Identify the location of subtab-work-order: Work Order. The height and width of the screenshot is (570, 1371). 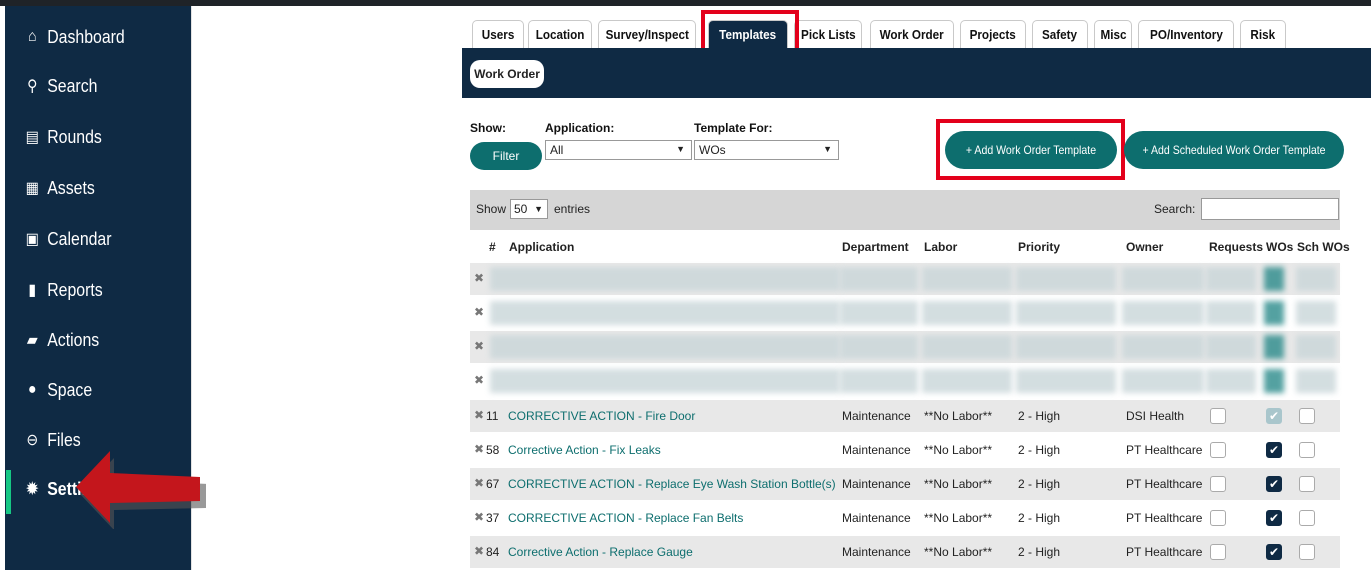
(507, 74).